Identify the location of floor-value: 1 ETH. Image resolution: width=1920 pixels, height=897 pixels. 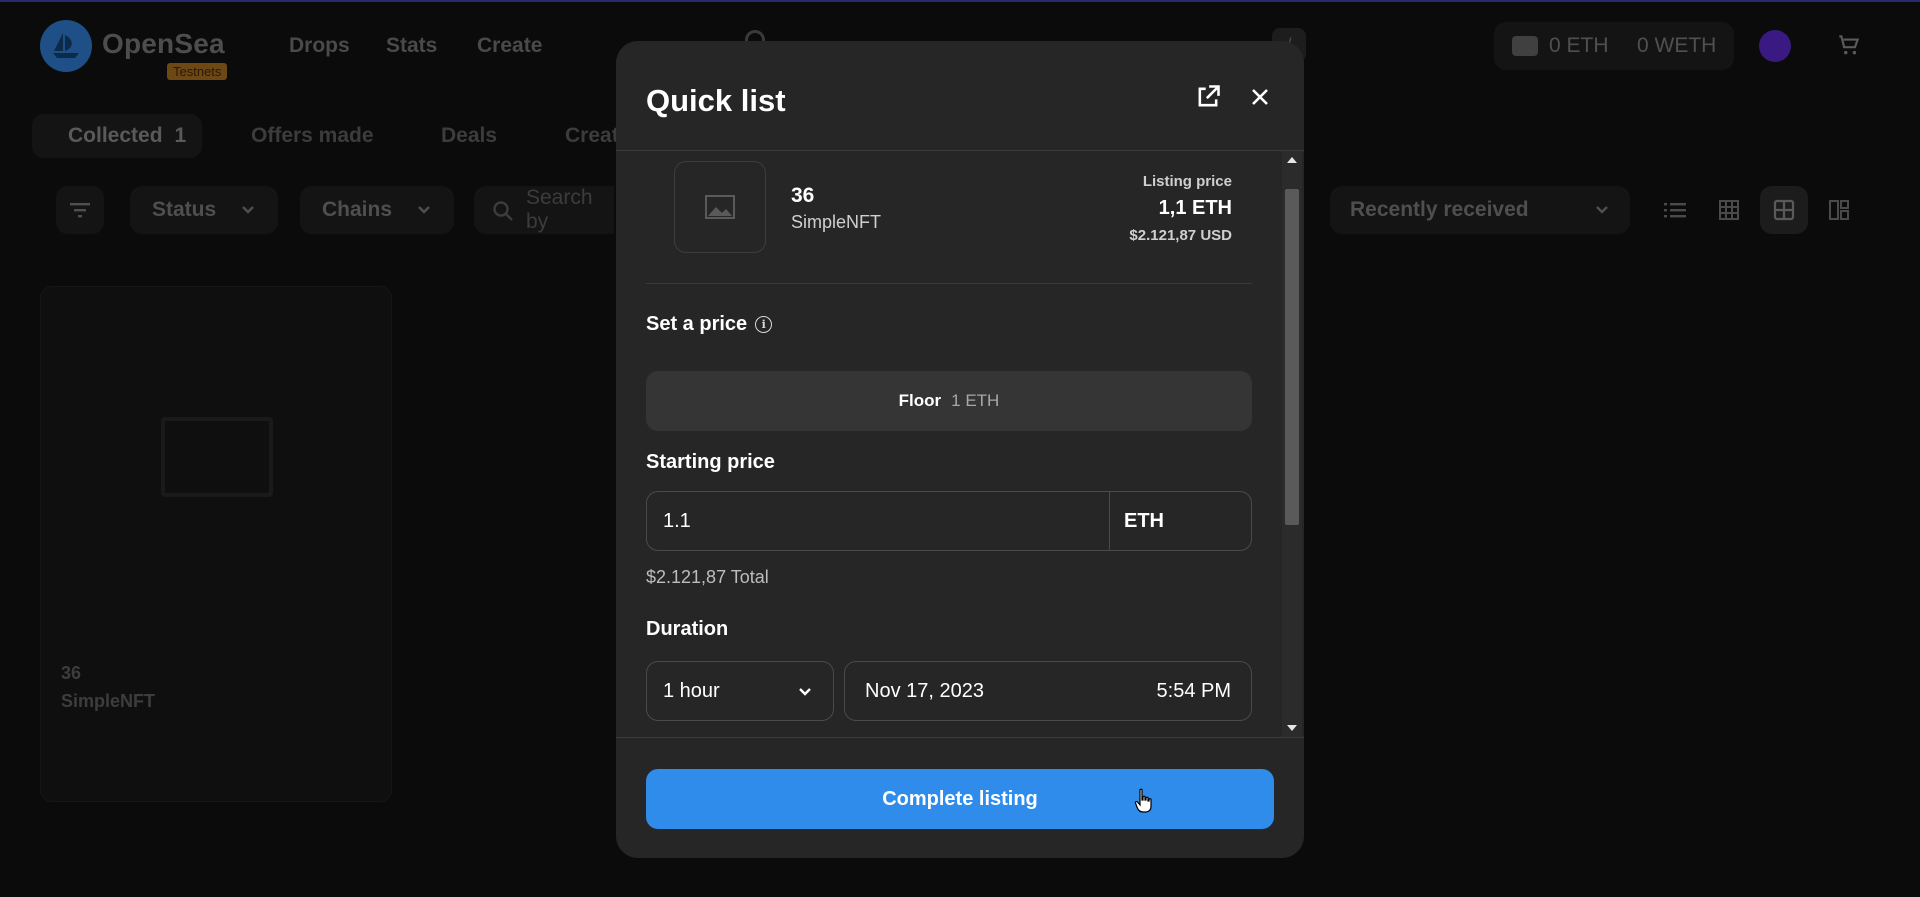
(975, 400).